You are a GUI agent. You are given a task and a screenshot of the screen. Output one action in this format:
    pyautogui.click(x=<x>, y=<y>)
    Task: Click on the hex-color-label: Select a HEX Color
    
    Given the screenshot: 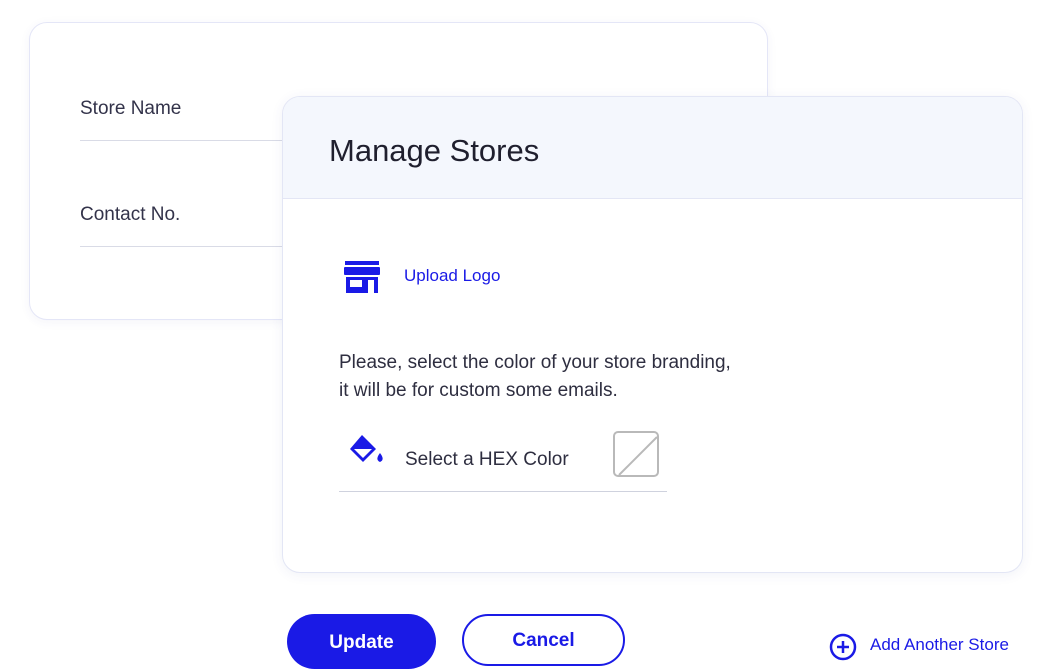 What is the action you would take?
    pyautogui.click(x=487, y=459)
    